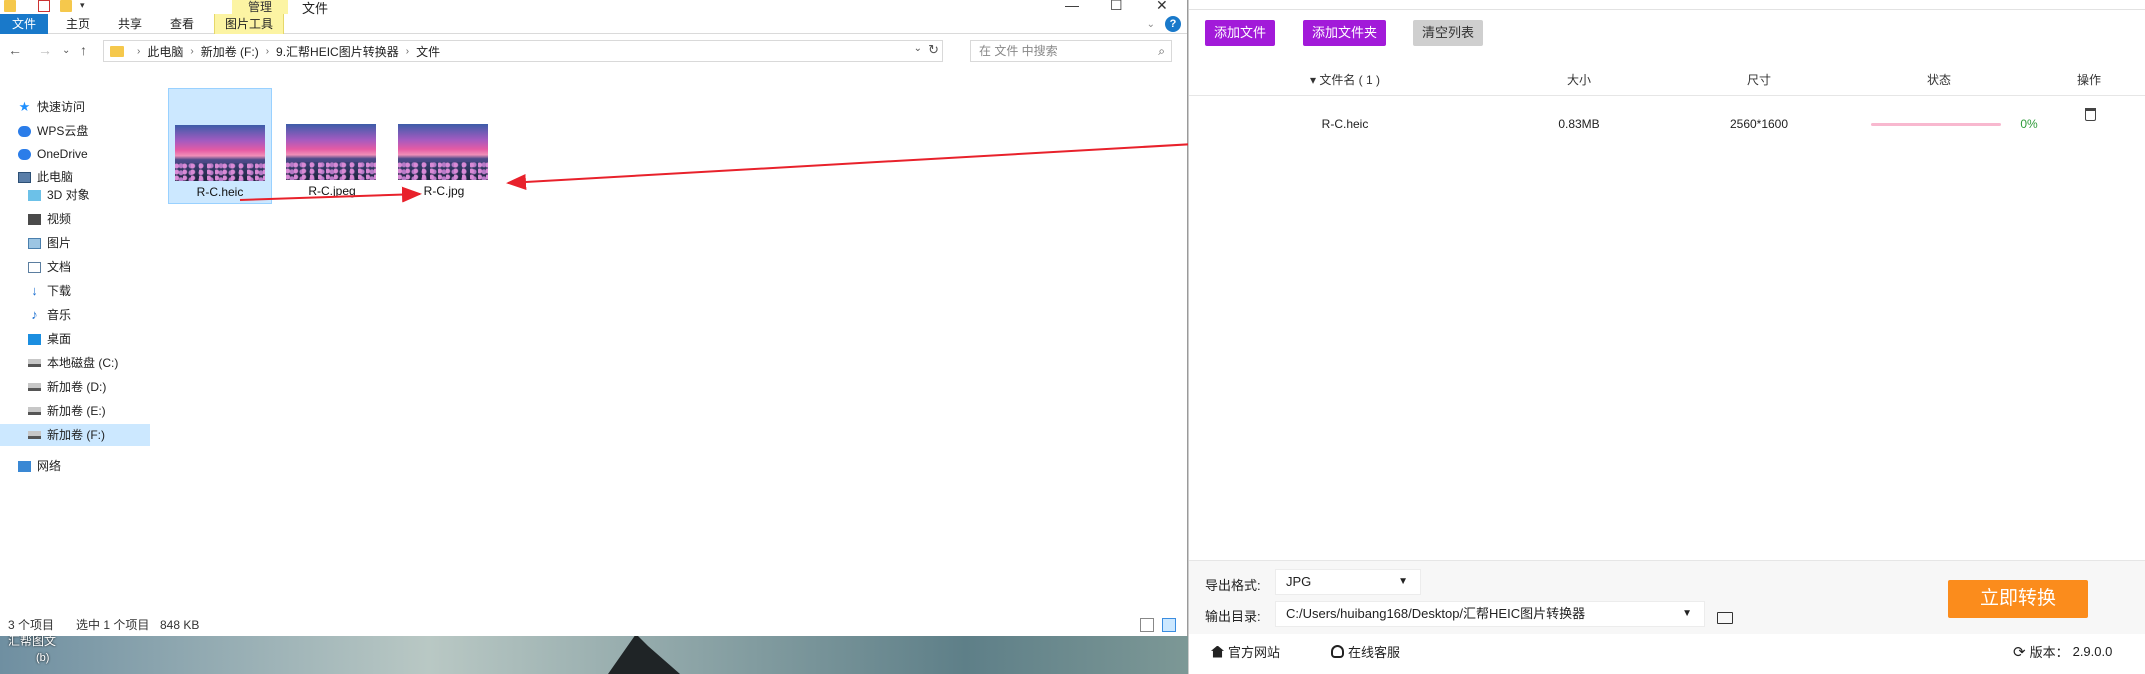 This screenshot has width=2145, height=674. What do you see at coordinates (59, 267) in the screenshot?
I see `nav-label: 文档` at bounding box center [59, 267].